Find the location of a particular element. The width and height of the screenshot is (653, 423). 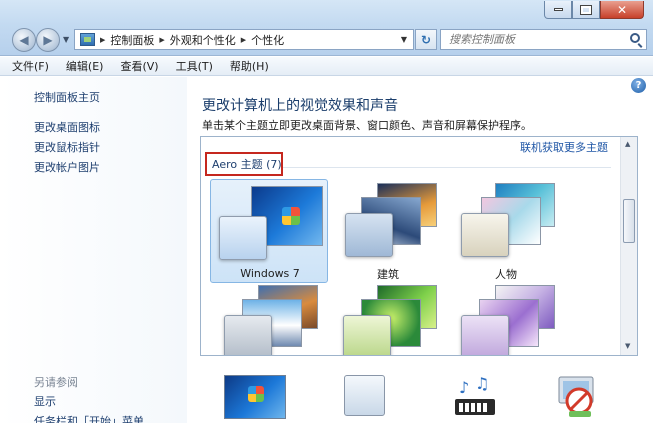

breadcrumb-control-panel: 控制面板 is located at coordinates (132, 40).